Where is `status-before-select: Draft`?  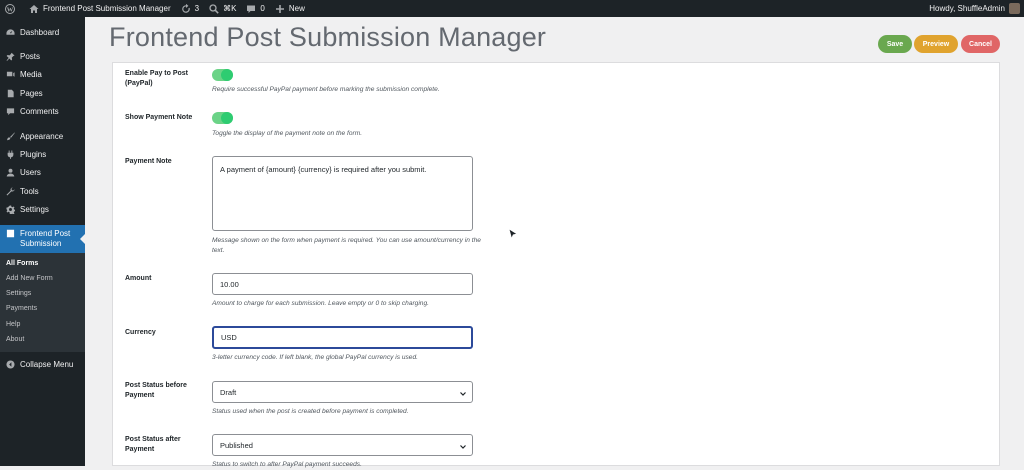 status-before-select: Draft is located at coordinates (342, 392).